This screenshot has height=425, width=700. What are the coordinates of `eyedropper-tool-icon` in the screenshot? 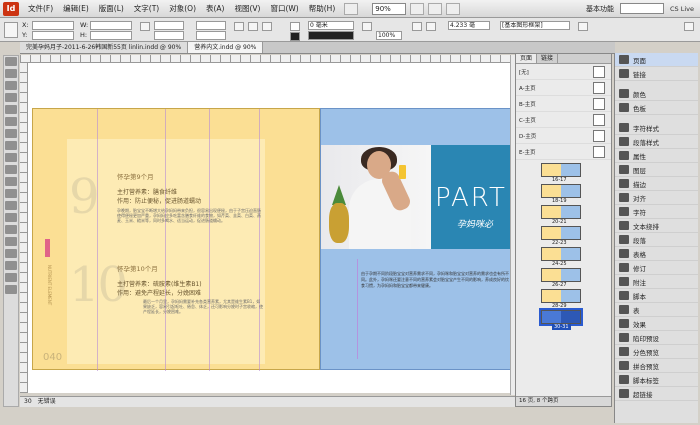 It's located at (11, 229).